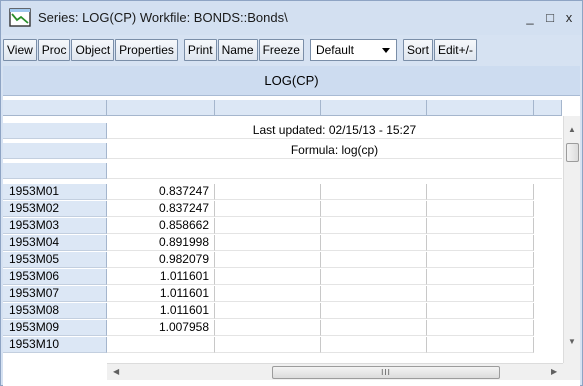 The image size is (583, 386). I want to click on scroll-down-arrow-icon: ▼, so click(572, 341).